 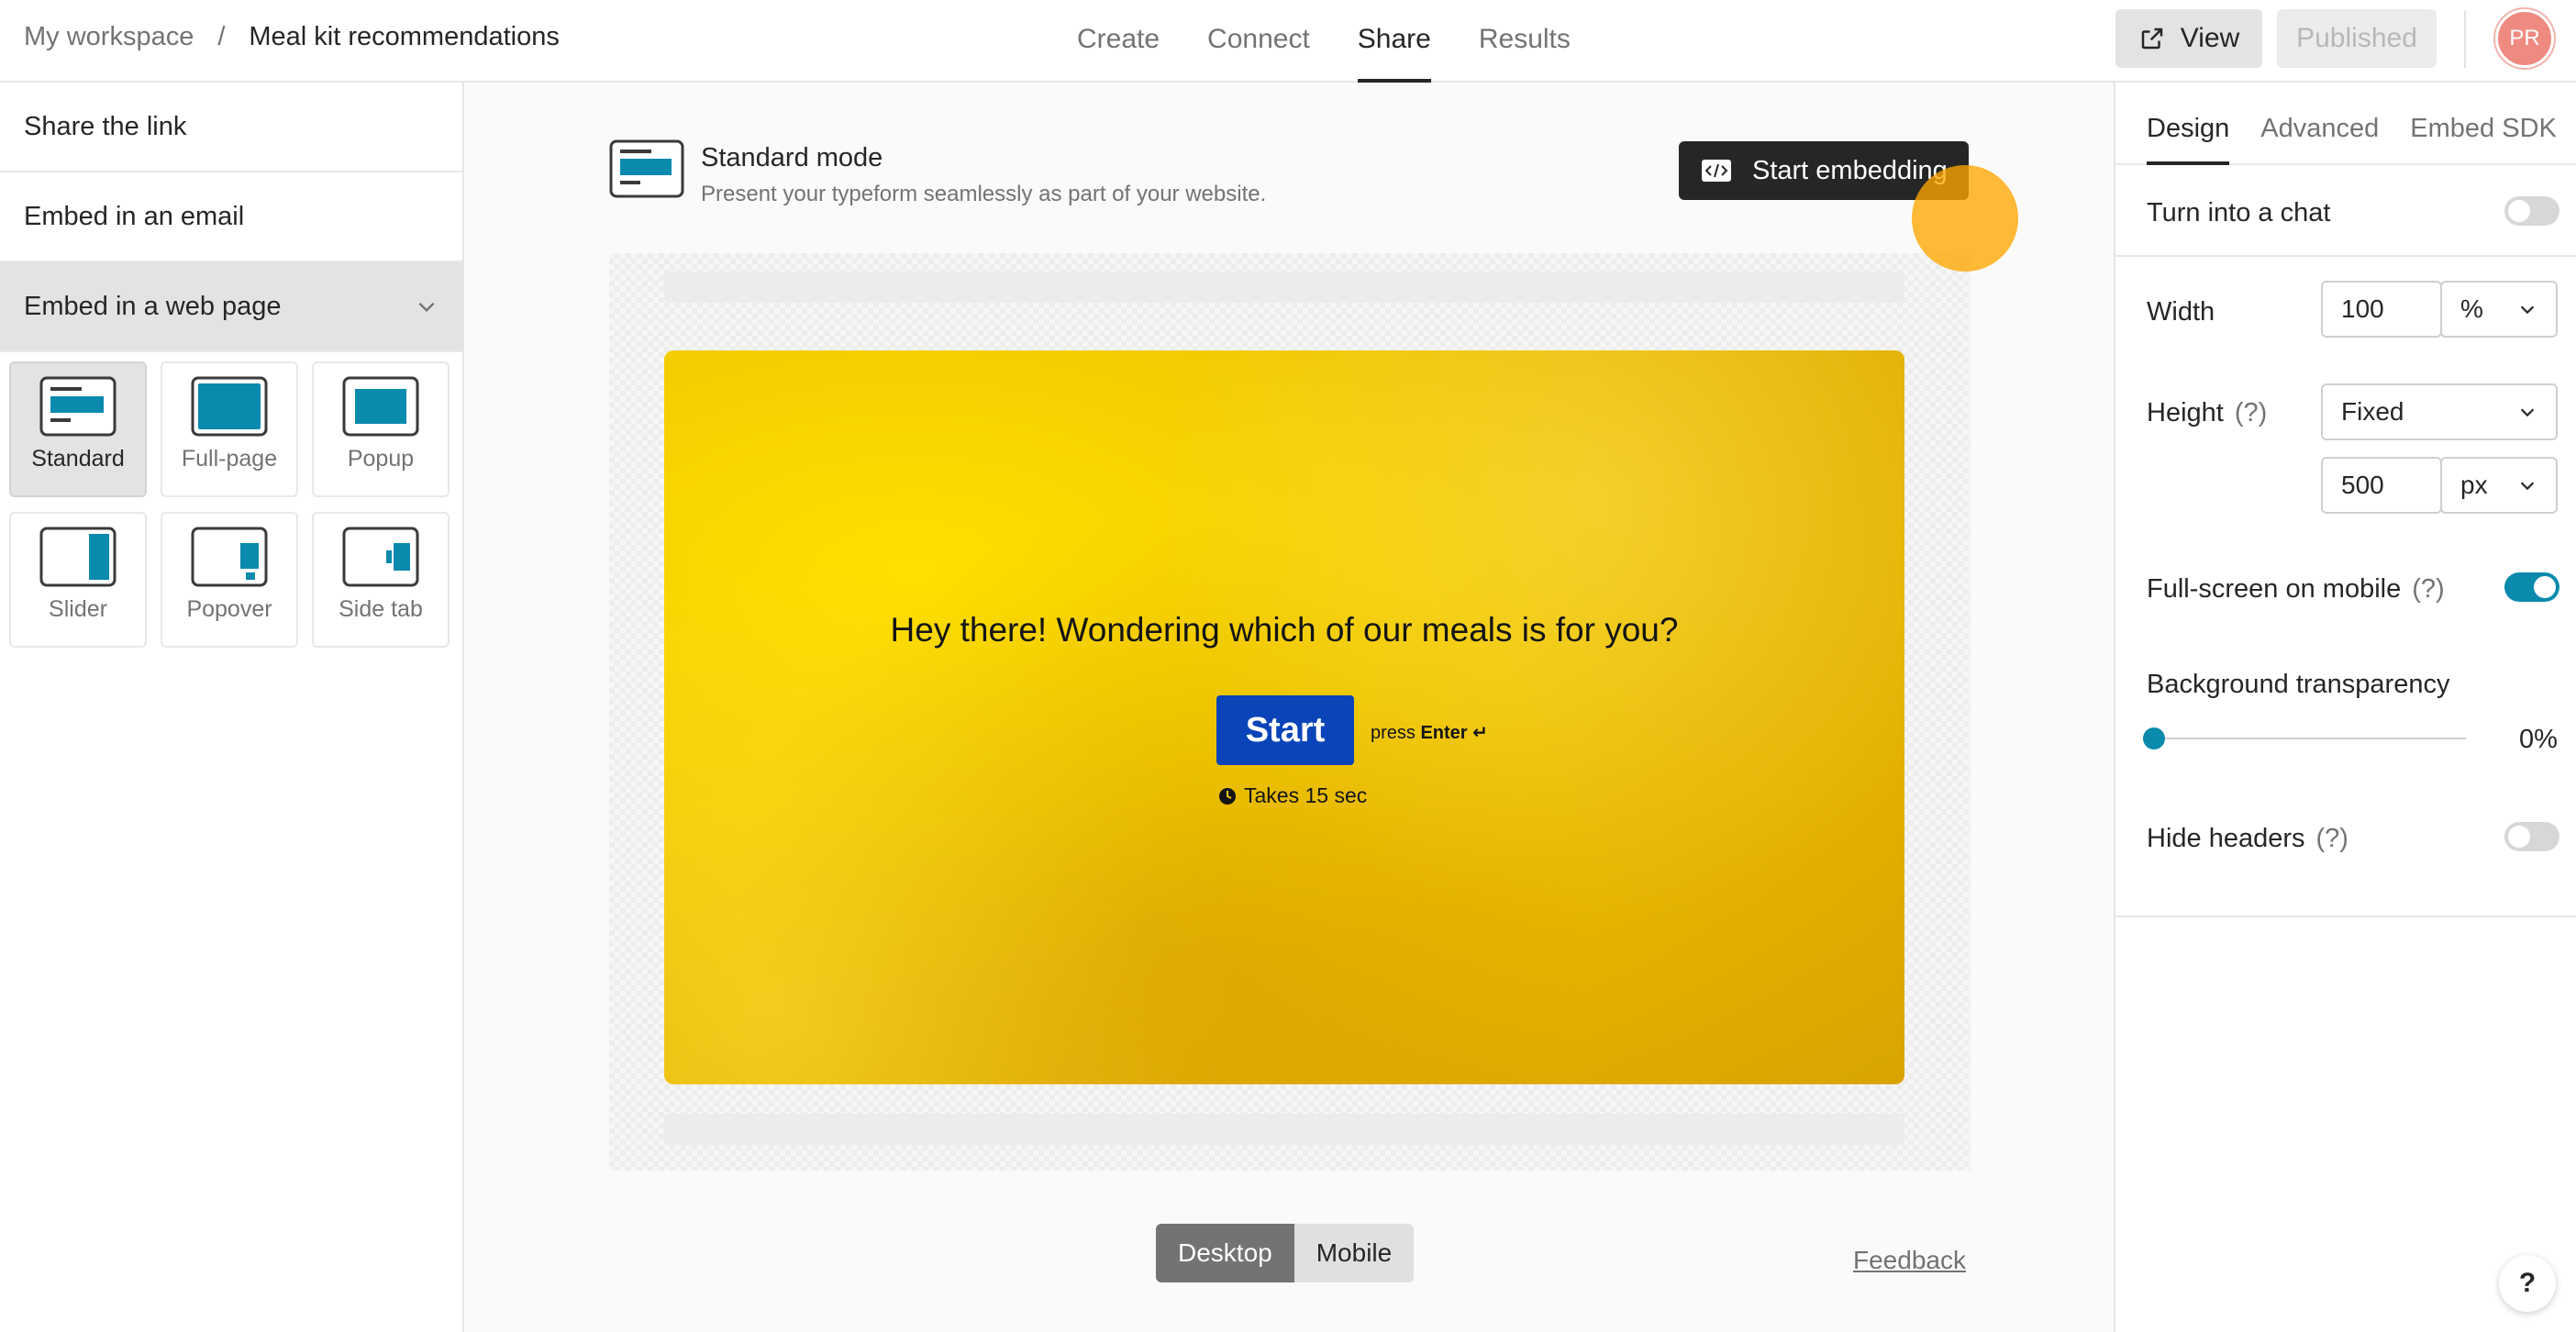 I want to click on tab-embed-sdk: Embed SDK, so click(x=2483, y=123).